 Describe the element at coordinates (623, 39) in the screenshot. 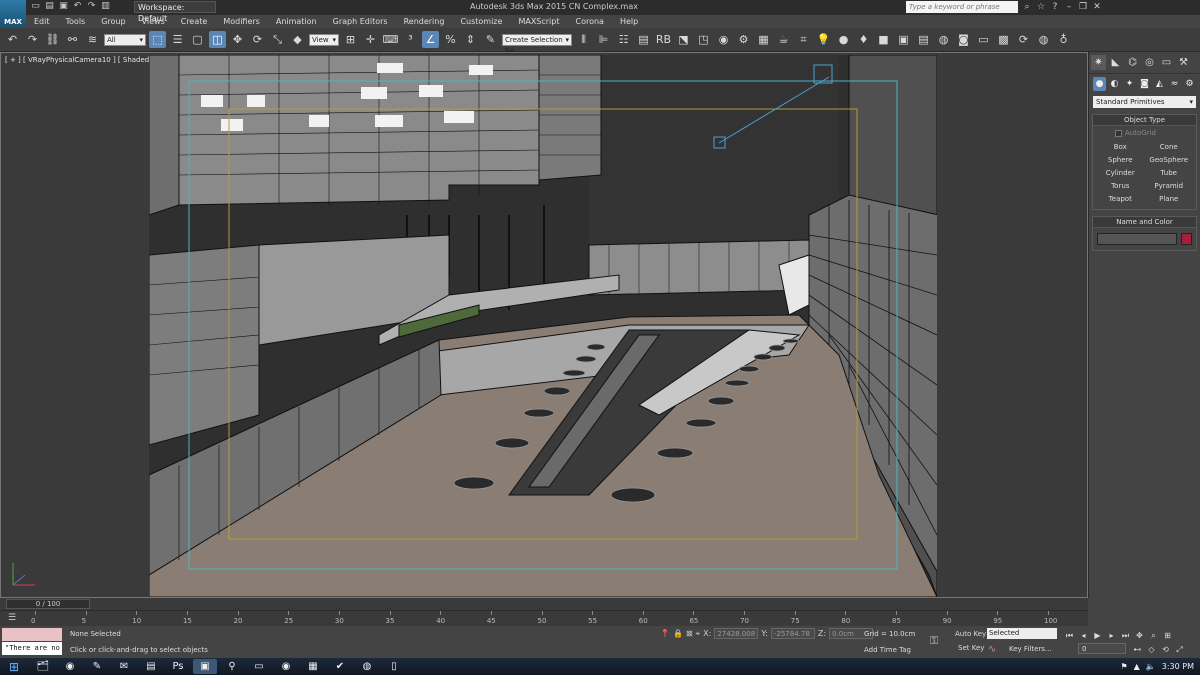

I see `layer-manager-icon: ☷` at that location.